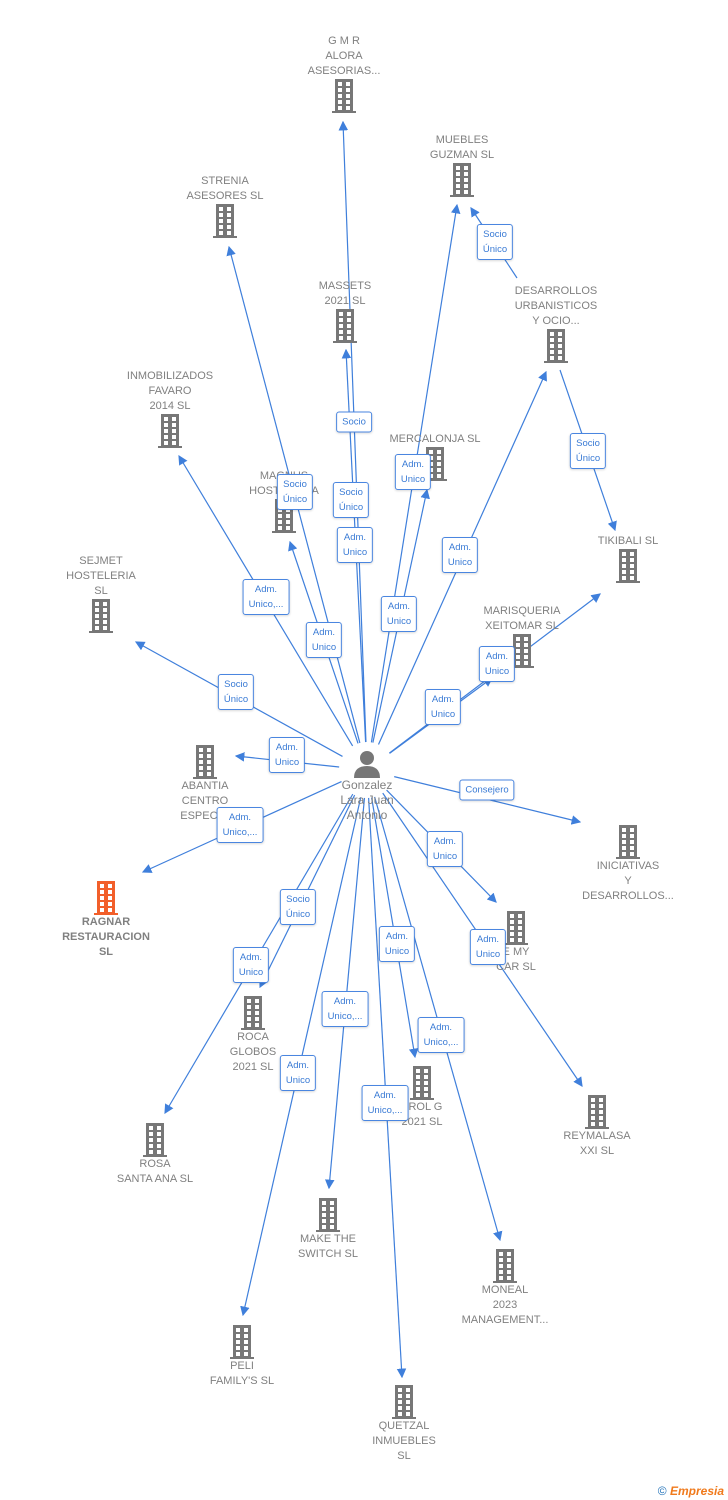  I want to click on relation-label: Consejero, so click(487, 790).